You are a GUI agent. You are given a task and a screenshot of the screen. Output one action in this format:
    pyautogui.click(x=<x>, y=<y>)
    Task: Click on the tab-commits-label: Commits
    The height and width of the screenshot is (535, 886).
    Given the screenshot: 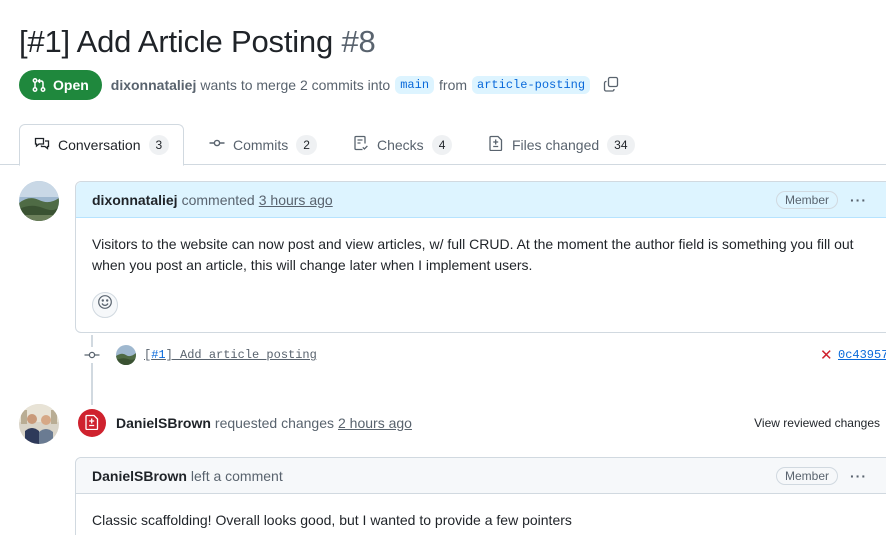 What is the action you would take?
    pyautogui.click(x=261, y=144)
    